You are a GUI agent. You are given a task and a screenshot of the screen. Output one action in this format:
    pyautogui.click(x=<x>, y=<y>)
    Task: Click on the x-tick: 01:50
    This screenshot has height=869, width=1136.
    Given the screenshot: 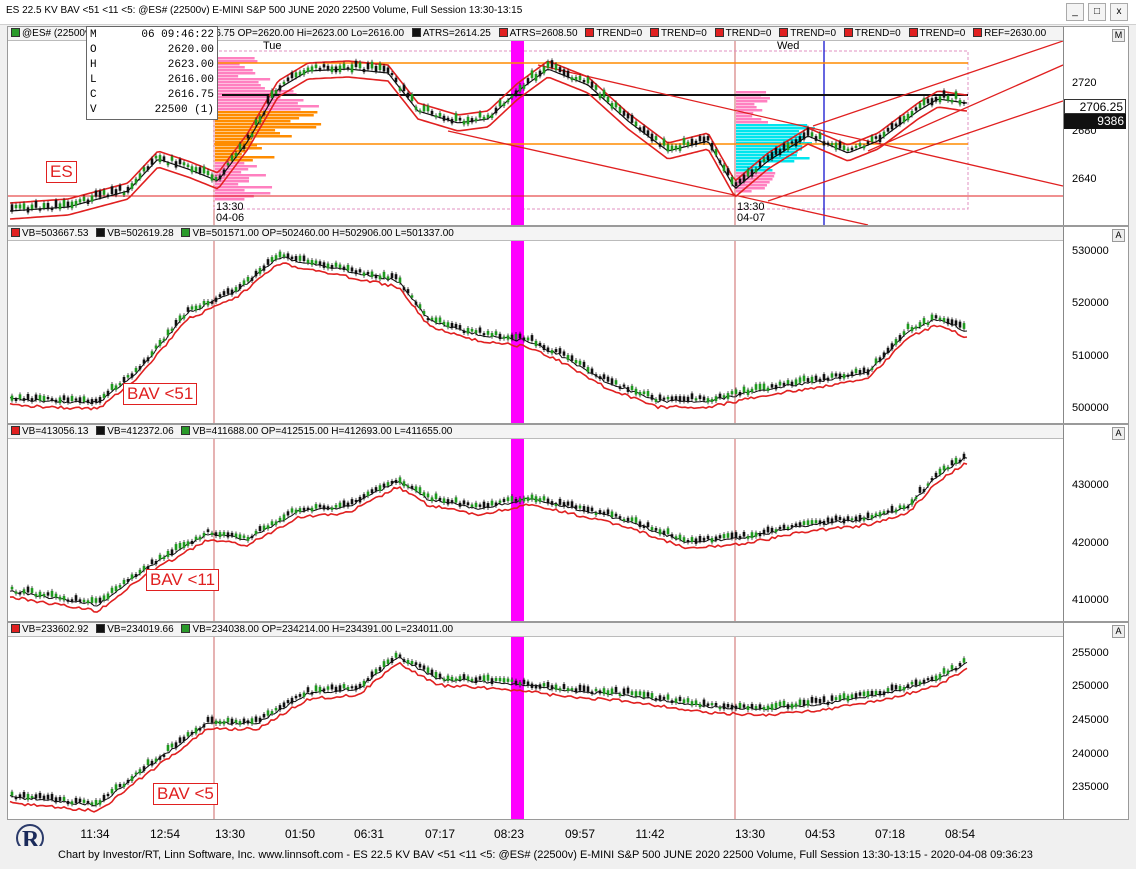 What is the action you would take?
    pyautogui.click(x=300, y=834)
    